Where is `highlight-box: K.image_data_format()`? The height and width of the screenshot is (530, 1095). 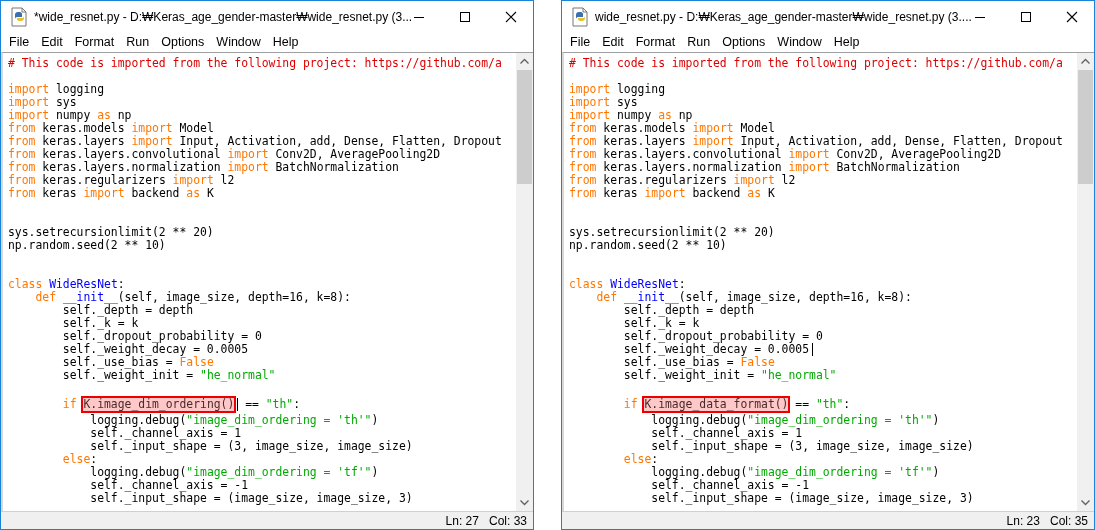
highlight-box: K.image_data_format() is located at coordinates (716, 404).